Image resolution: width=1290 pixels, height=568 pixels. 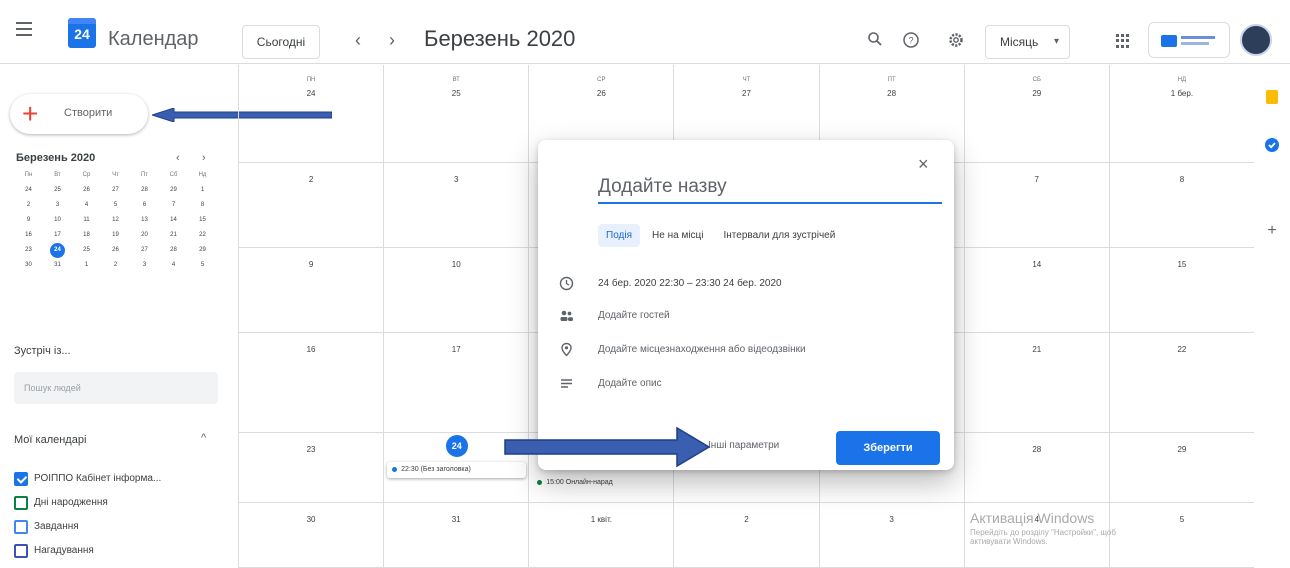 I want to click on mini-day: 24, so click(x=28, y=190).